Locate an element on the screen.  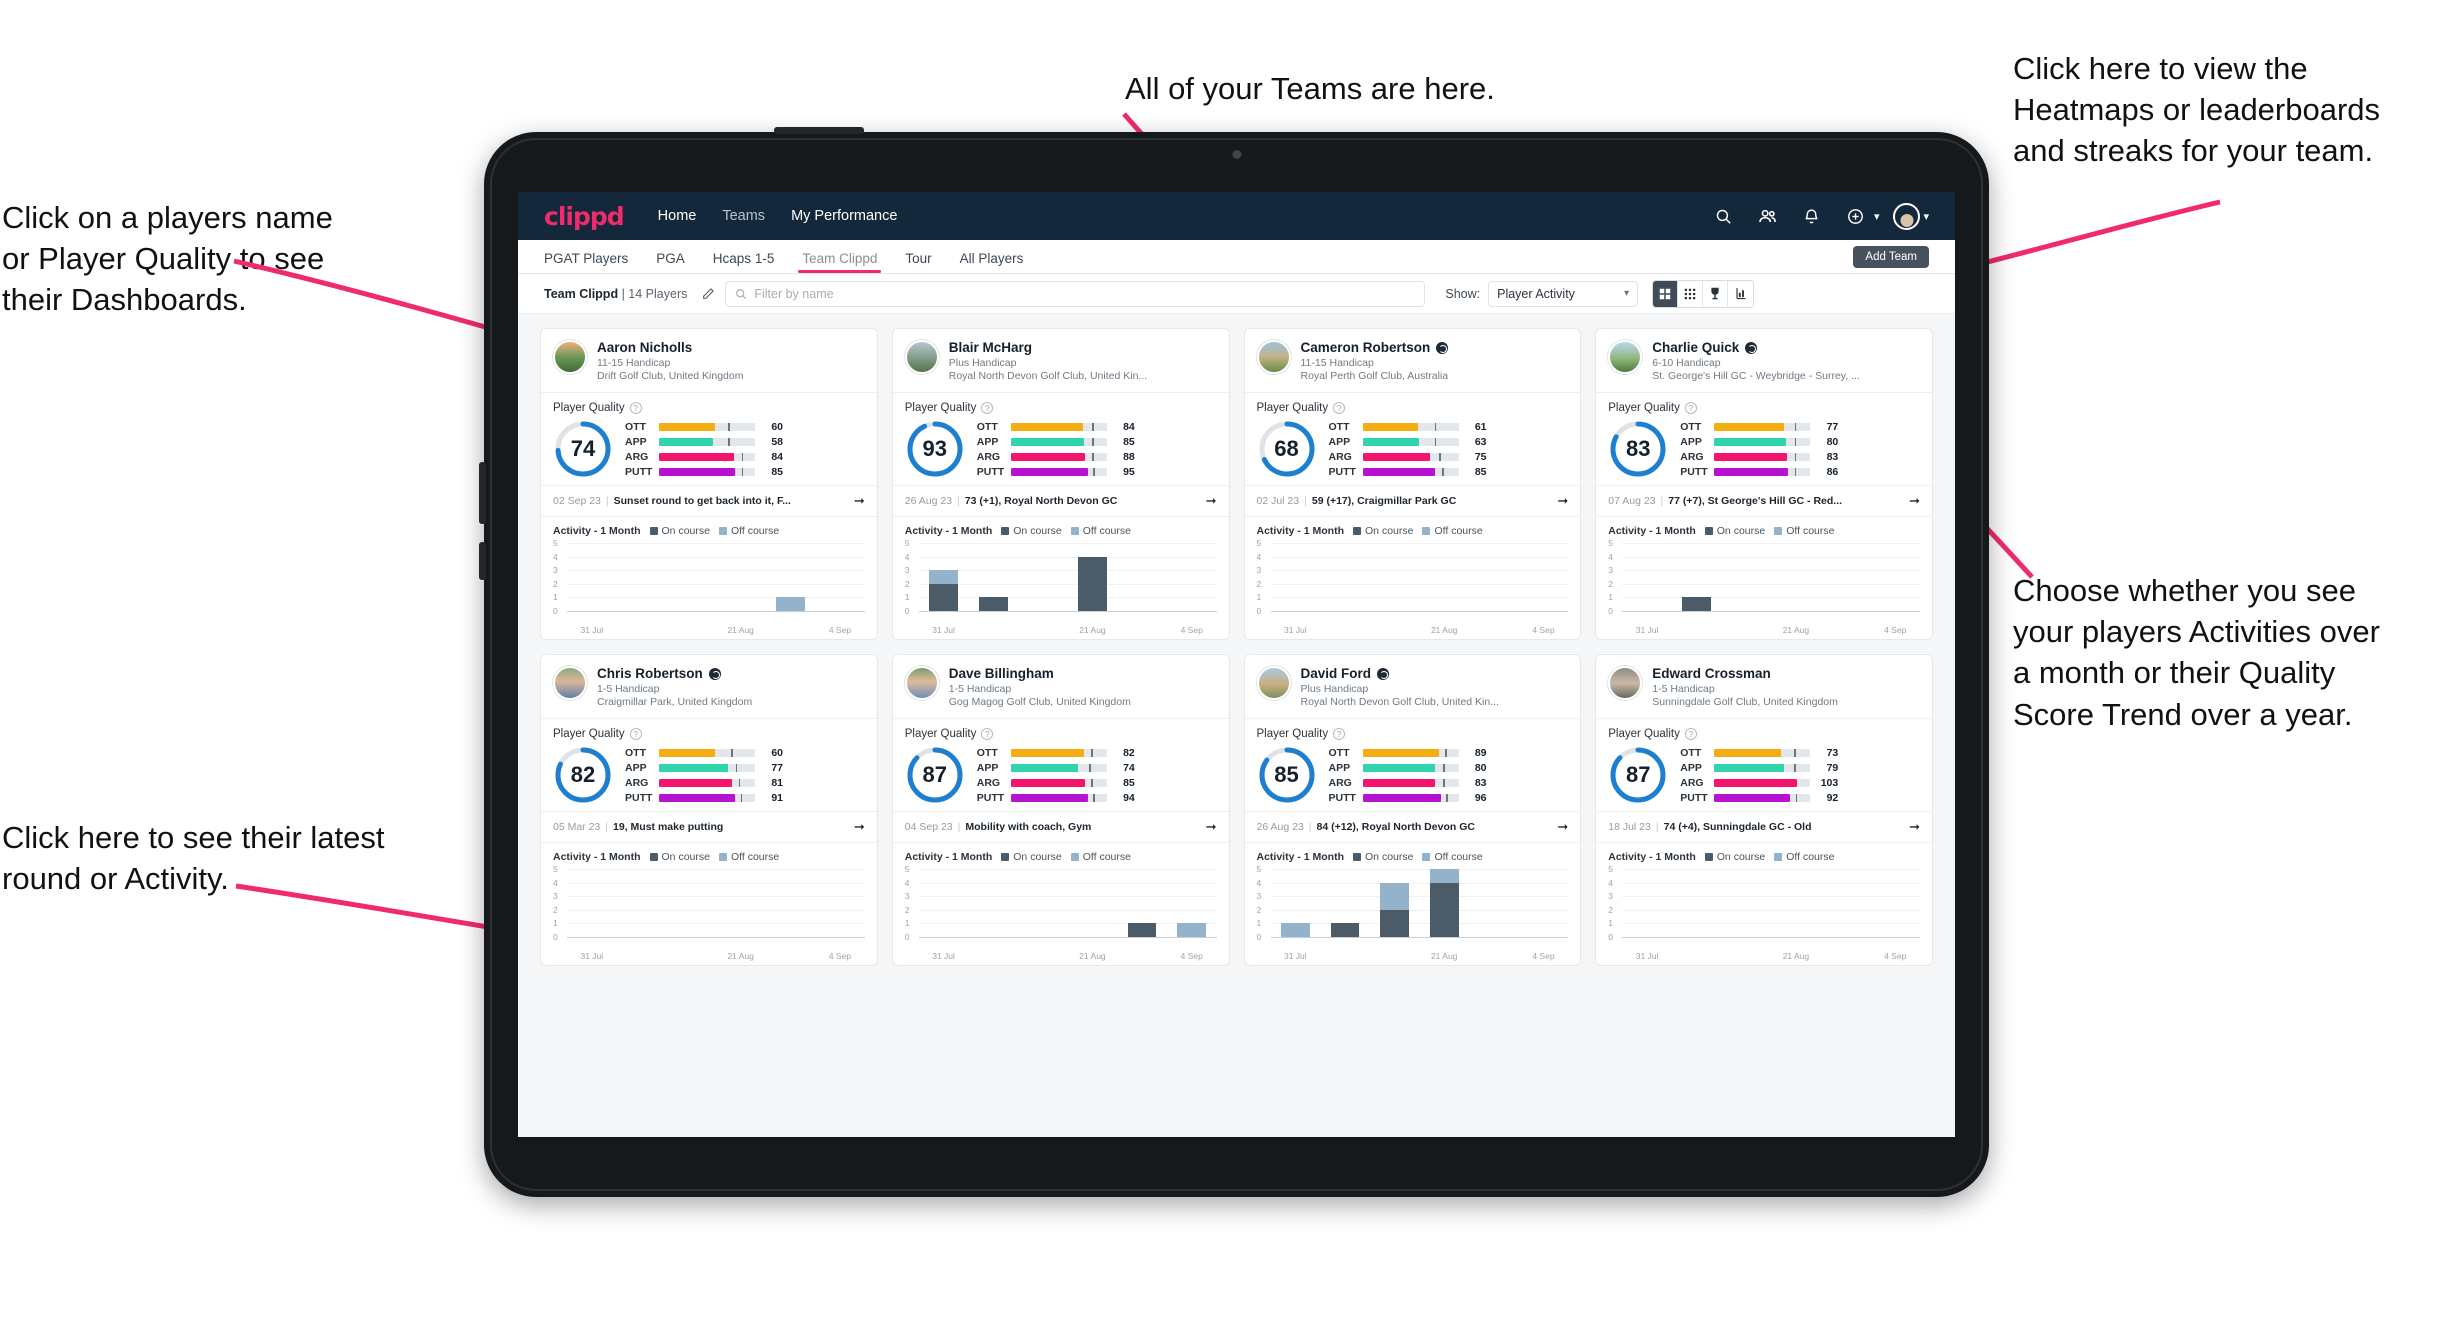
x-tick-label is located at coordinates (791, 630).